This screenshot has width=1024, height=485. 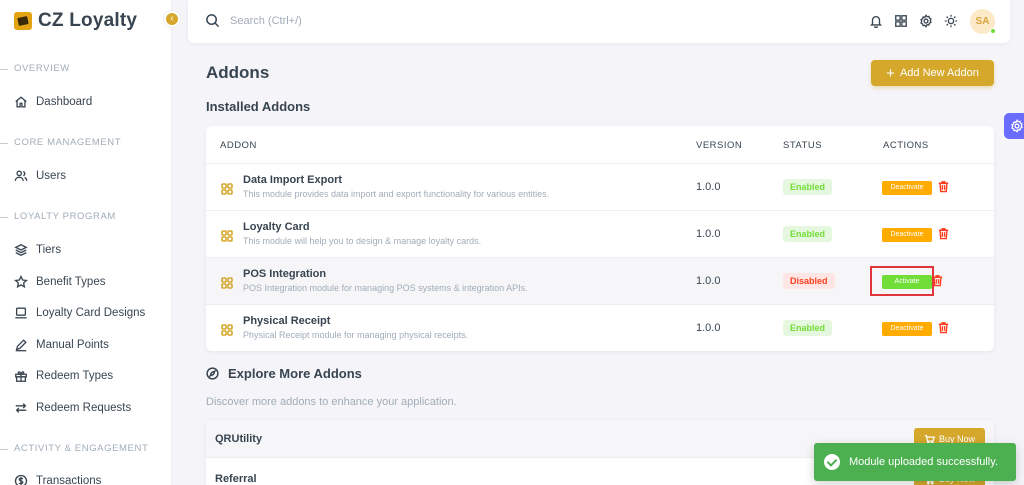 I want to click on add-new-addon-button: + Add New Addon, so click(x=932, y=73).